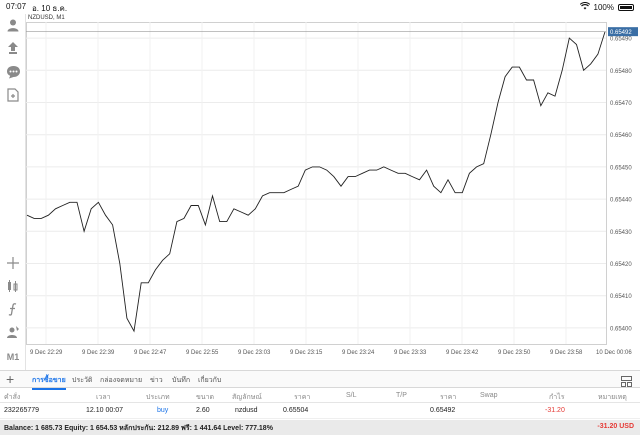  I want to click on x-tick-label: 9 Dec 23:15, so click(306, 353).